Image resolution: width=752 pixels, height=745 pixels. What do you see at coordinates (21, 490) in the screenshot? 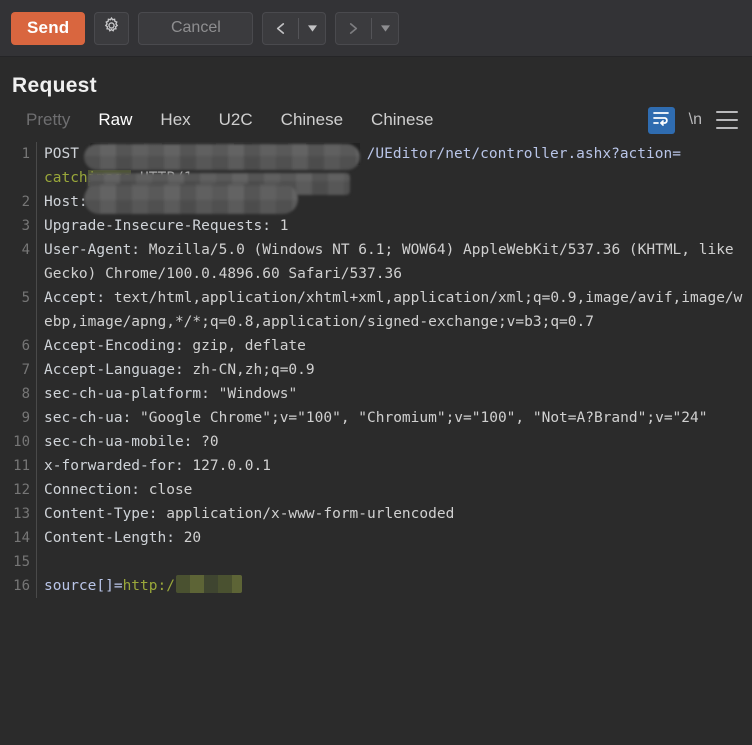
I see `line-number: 12` at bounding box center [21, 490].